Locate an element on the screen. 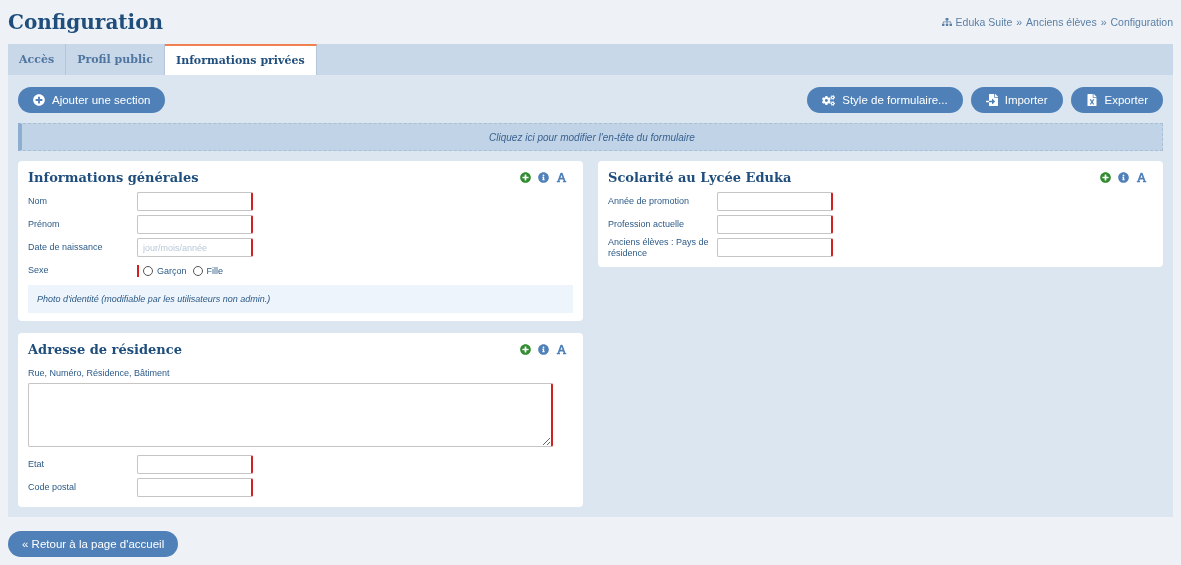 This screenshot has height=565, width=1181. back-button: « Retour à la page d'accueil is located at coordinates (93, 544).